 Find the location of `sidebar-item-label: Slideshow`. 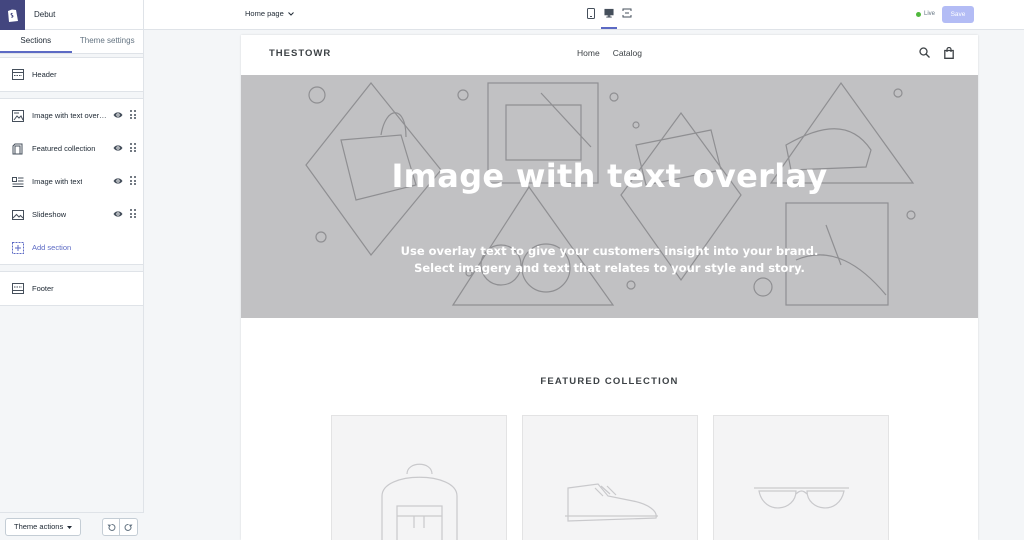

sidebar-item-label: Slideshow is located at coordinates (49, 214).